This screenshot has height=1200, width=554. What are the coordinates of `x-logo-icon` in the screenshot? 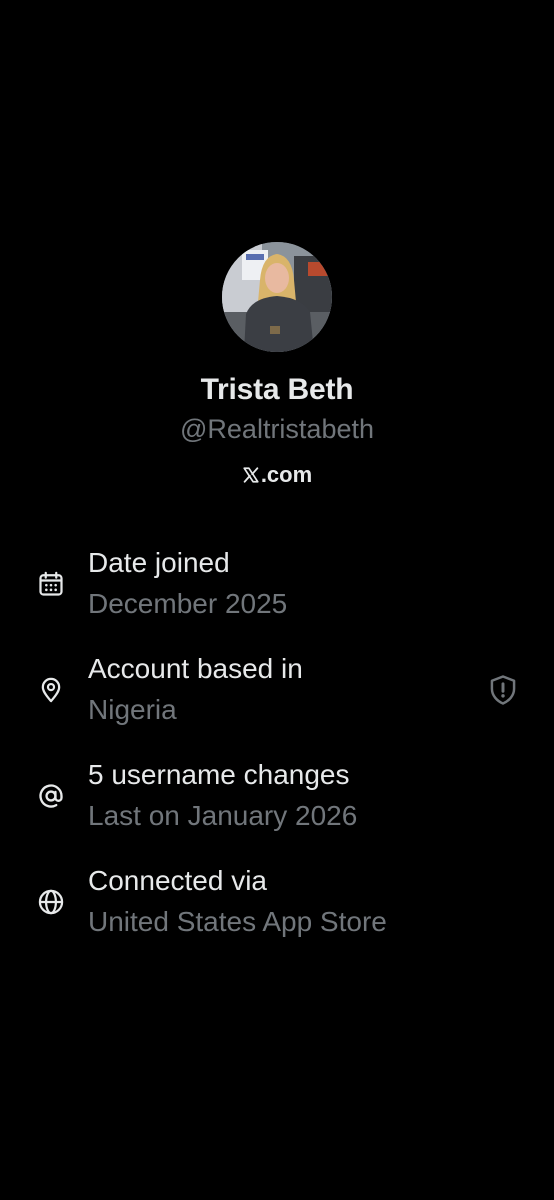 It's located at (251, 475).